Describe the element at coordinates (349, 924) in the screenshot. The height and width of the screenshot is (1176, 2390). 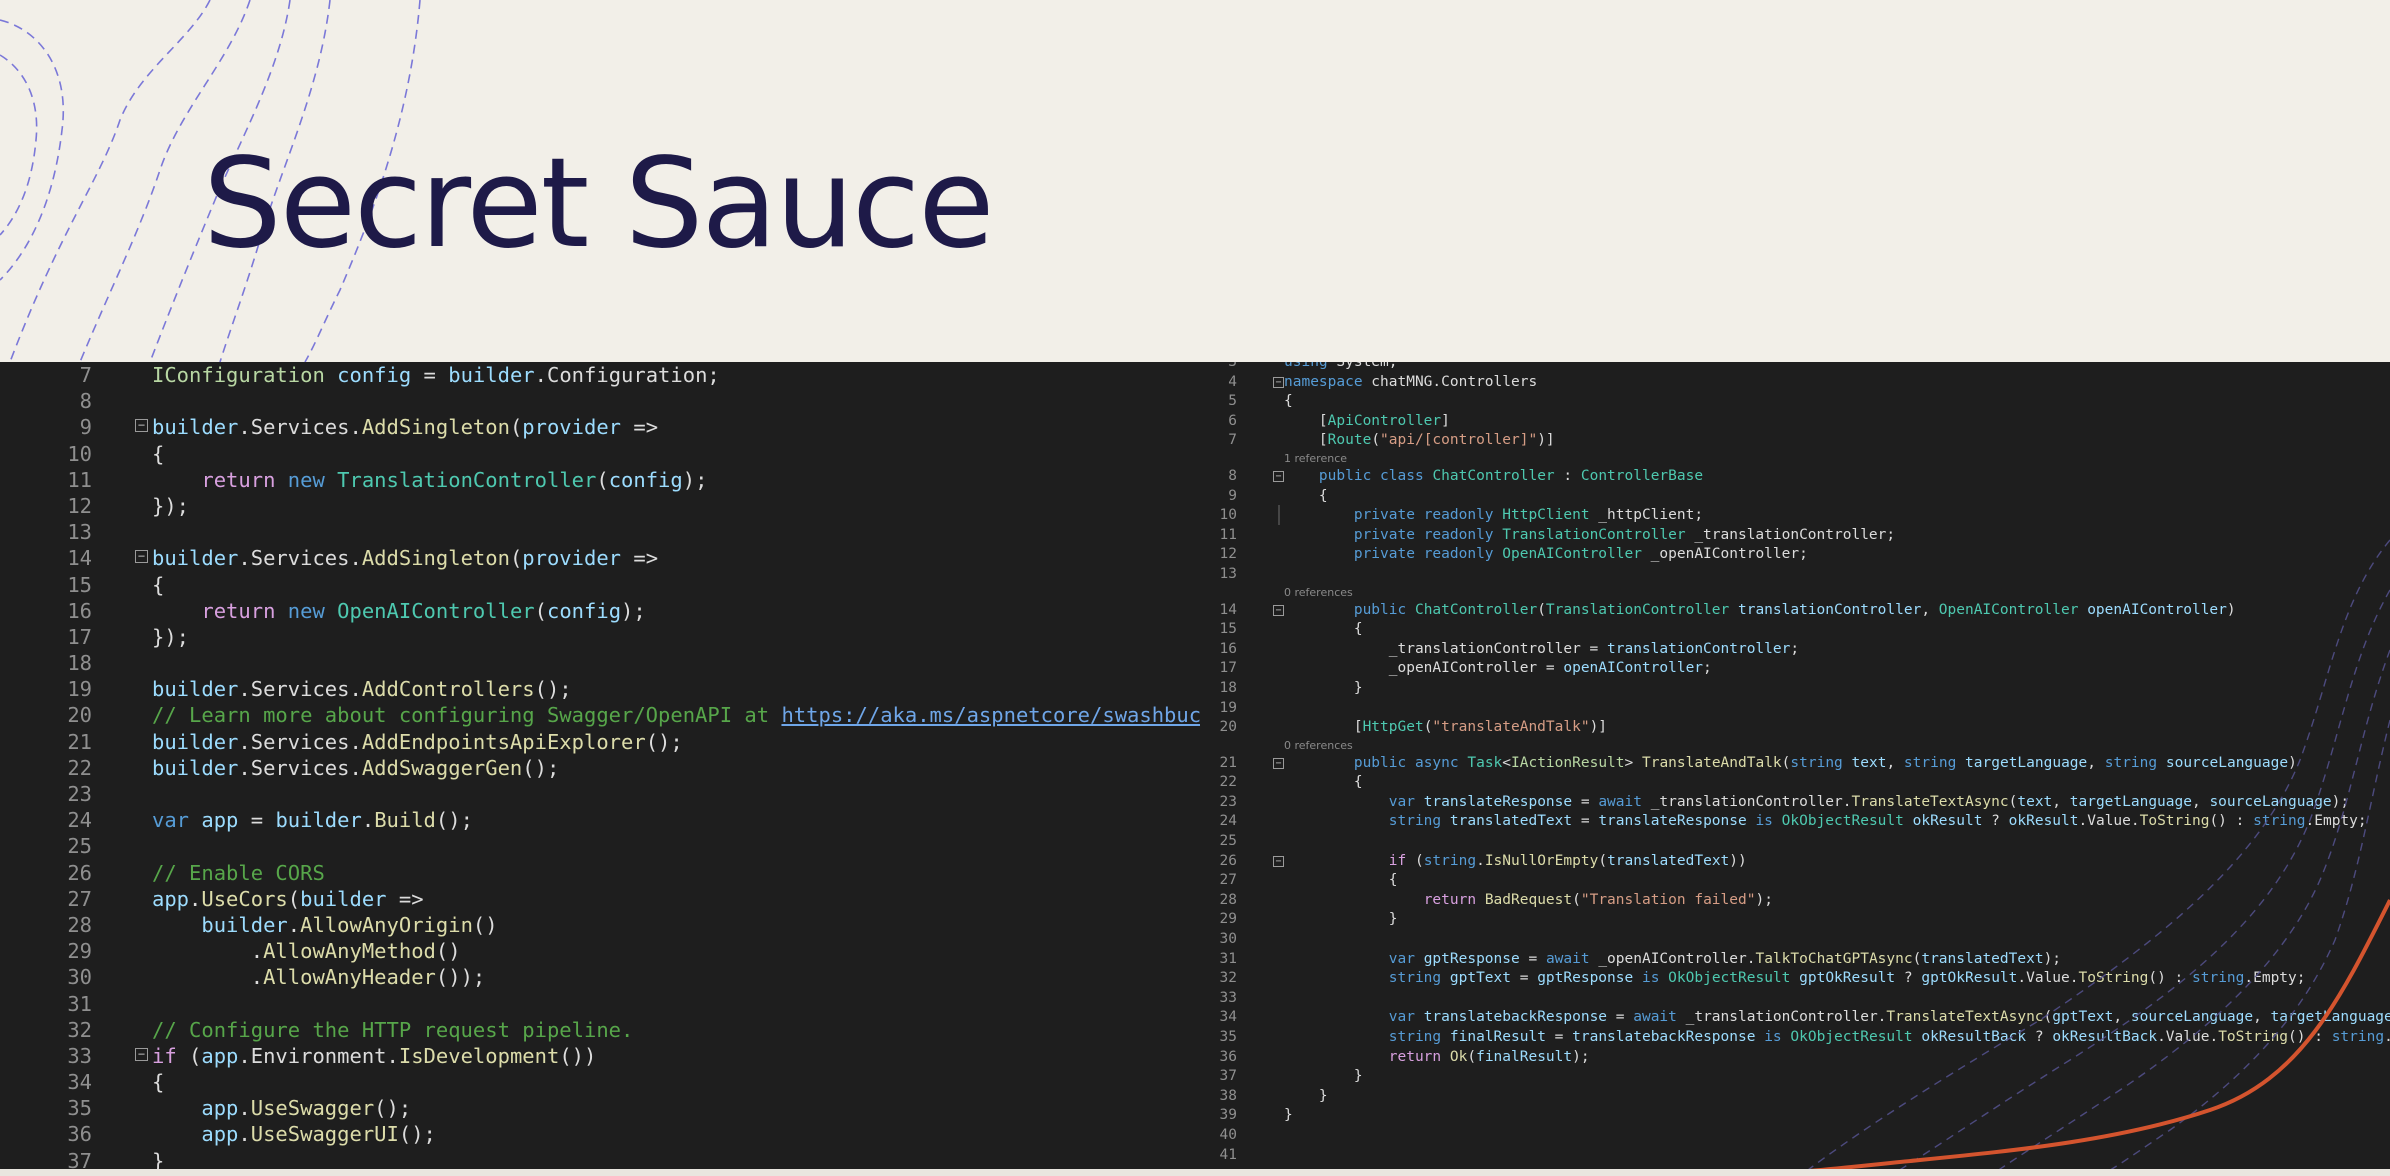
I see `code-text: builder.AllowAnyOrigin()` at that location.